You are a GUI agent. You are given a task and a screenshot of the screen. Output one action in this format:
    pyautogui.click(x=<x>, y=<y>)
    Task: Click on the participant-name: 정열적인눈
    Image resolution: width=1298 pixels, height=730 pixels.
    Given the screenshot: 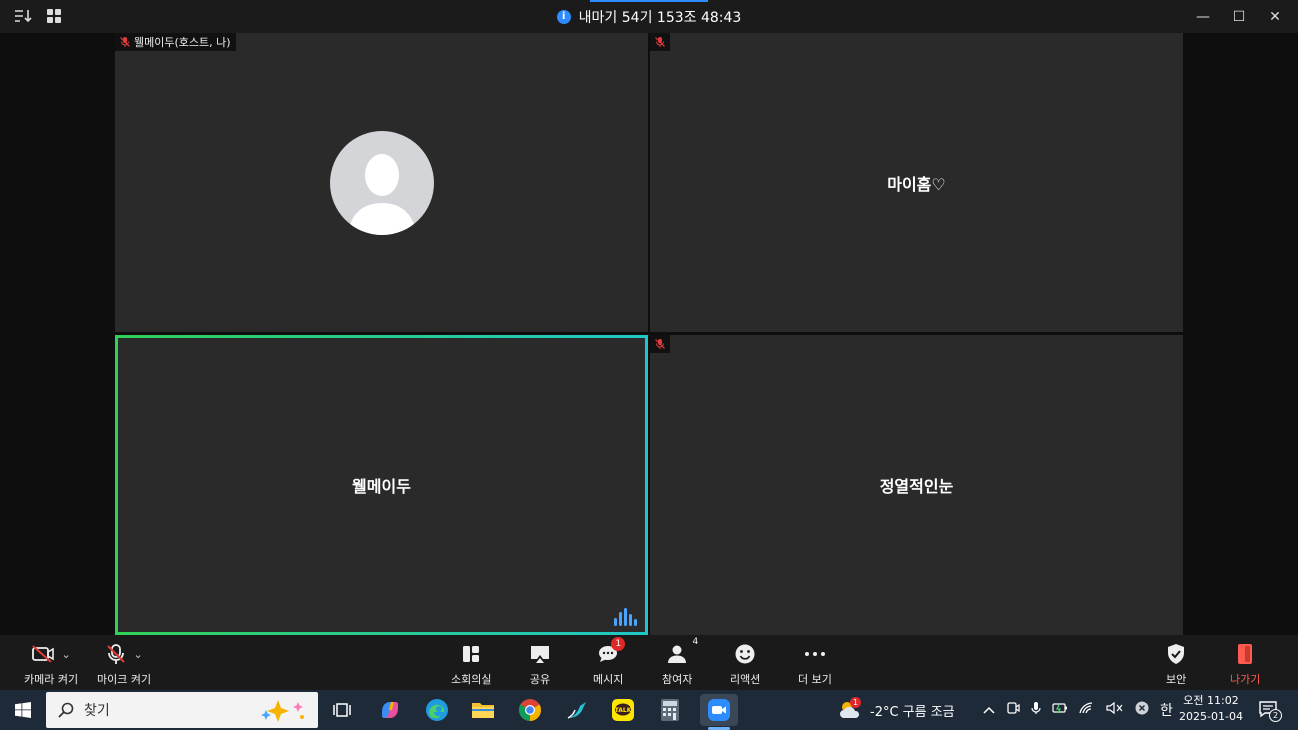 What is the action you would take?
    pyautogui.click(x=916, y=486)
    